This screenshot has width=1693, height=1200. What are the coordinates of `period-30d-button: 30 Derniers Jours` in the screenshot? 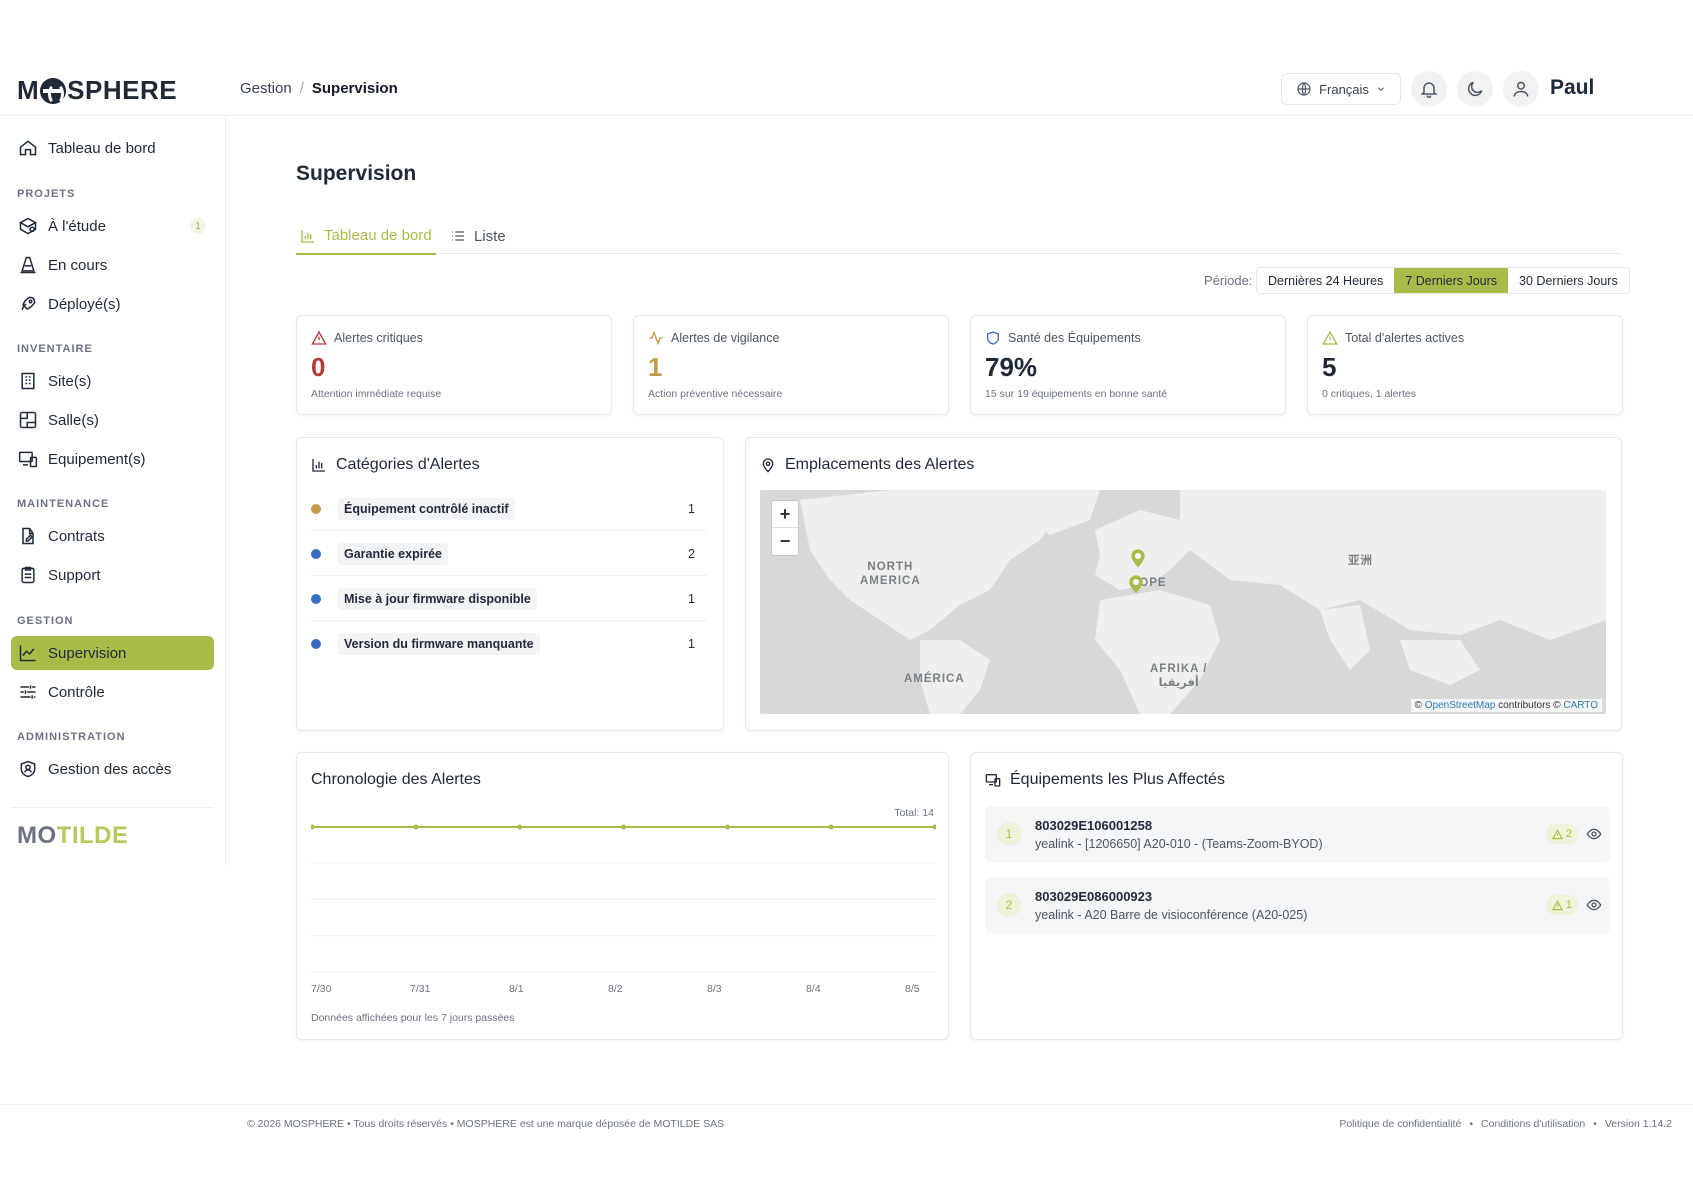 It's located at (1568, 280).